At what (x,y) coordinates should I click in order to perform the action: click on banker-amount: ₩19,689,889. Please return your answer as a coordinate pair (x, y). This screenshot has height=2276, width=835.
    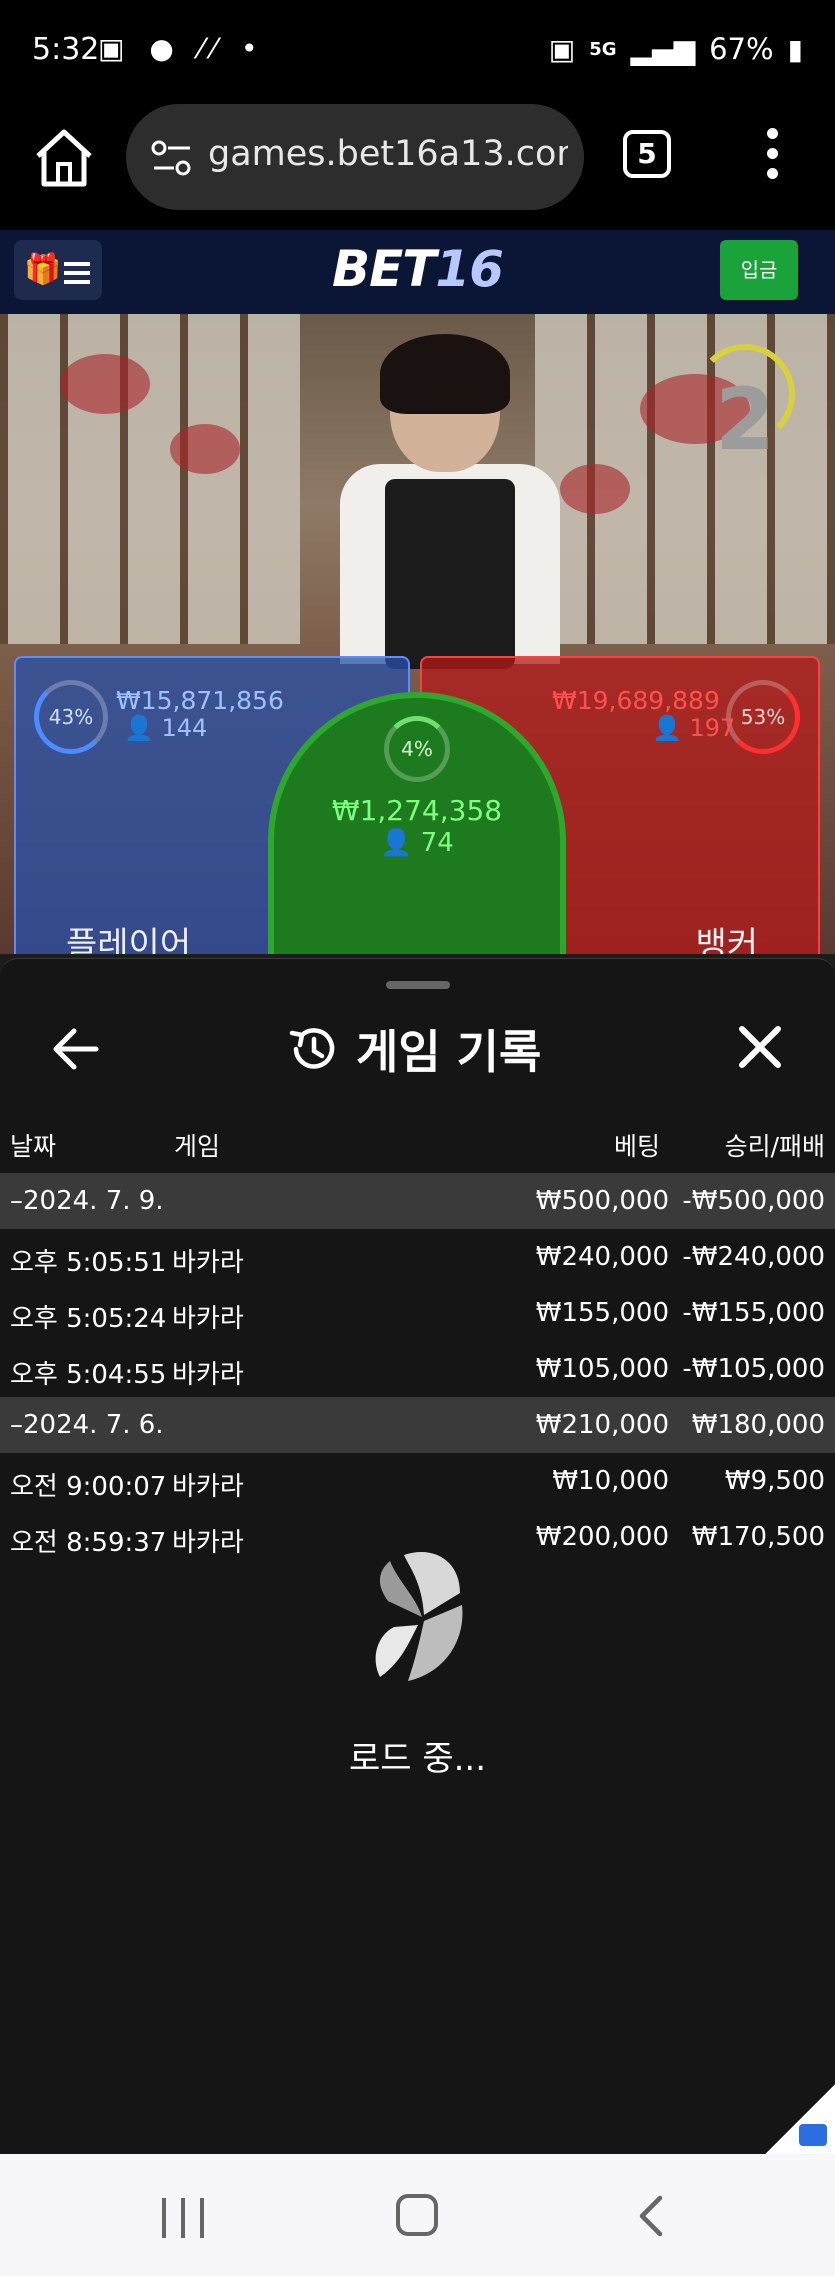
    Looking at the image, I should click on (636, 700).